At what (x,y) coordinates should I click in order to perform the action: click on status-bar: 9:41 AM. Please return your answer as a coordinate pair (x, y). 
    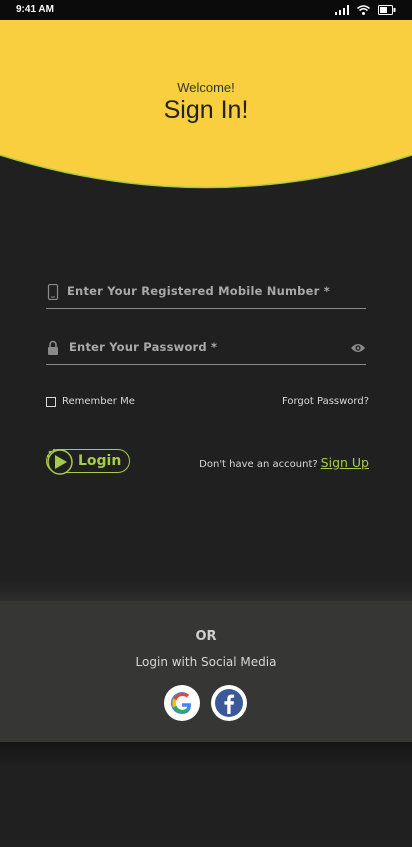
    Looking at the image, I should click on (206, 10).